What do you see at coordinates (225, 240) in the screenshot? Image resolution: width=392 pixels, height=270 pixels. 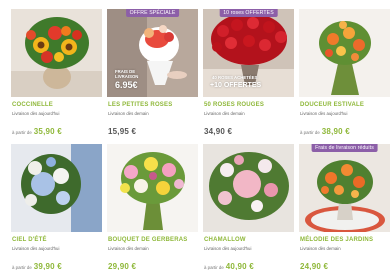 I see `product-name: CHAMALLOW` at bounding box center [225, 240].